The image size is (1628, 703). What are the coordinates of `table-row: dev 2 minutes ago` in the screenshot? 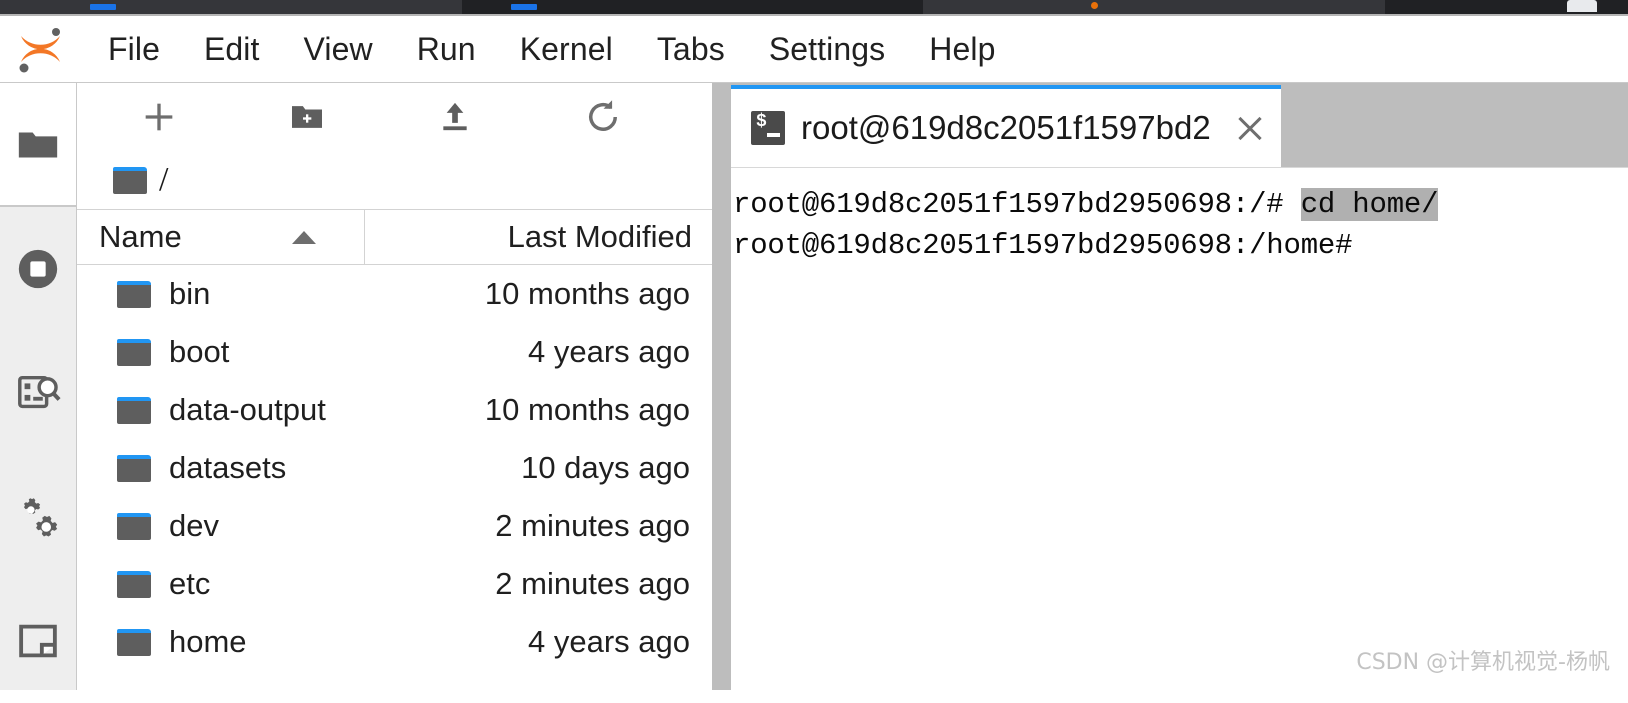 It's located at (394, 526).